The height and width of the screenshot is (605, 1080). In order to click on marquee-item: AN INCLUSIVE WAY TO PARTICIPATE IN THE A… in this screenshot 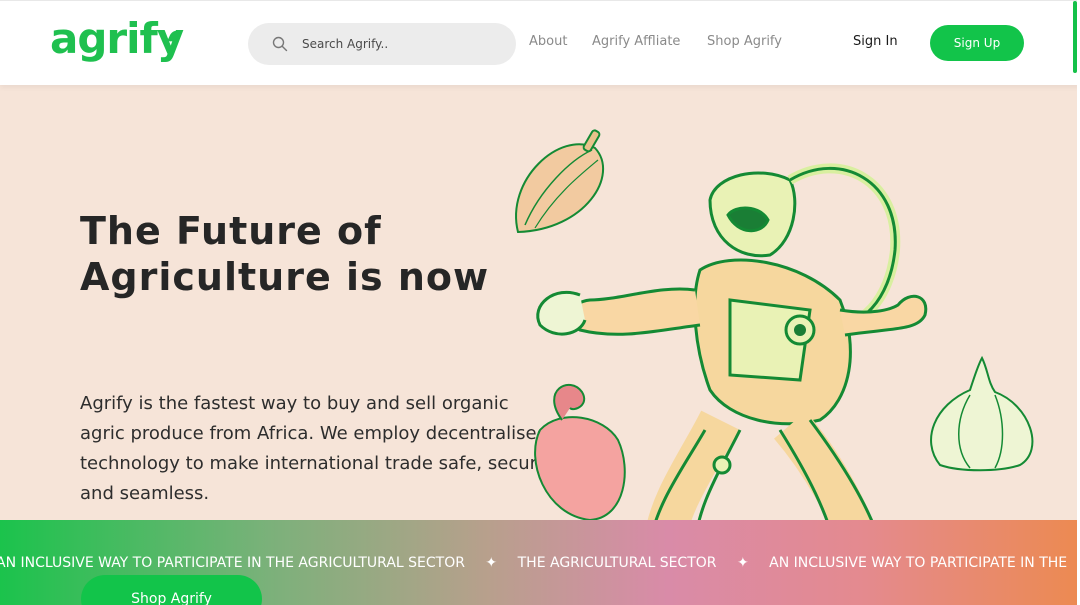, I will do `click(232, 563)`.